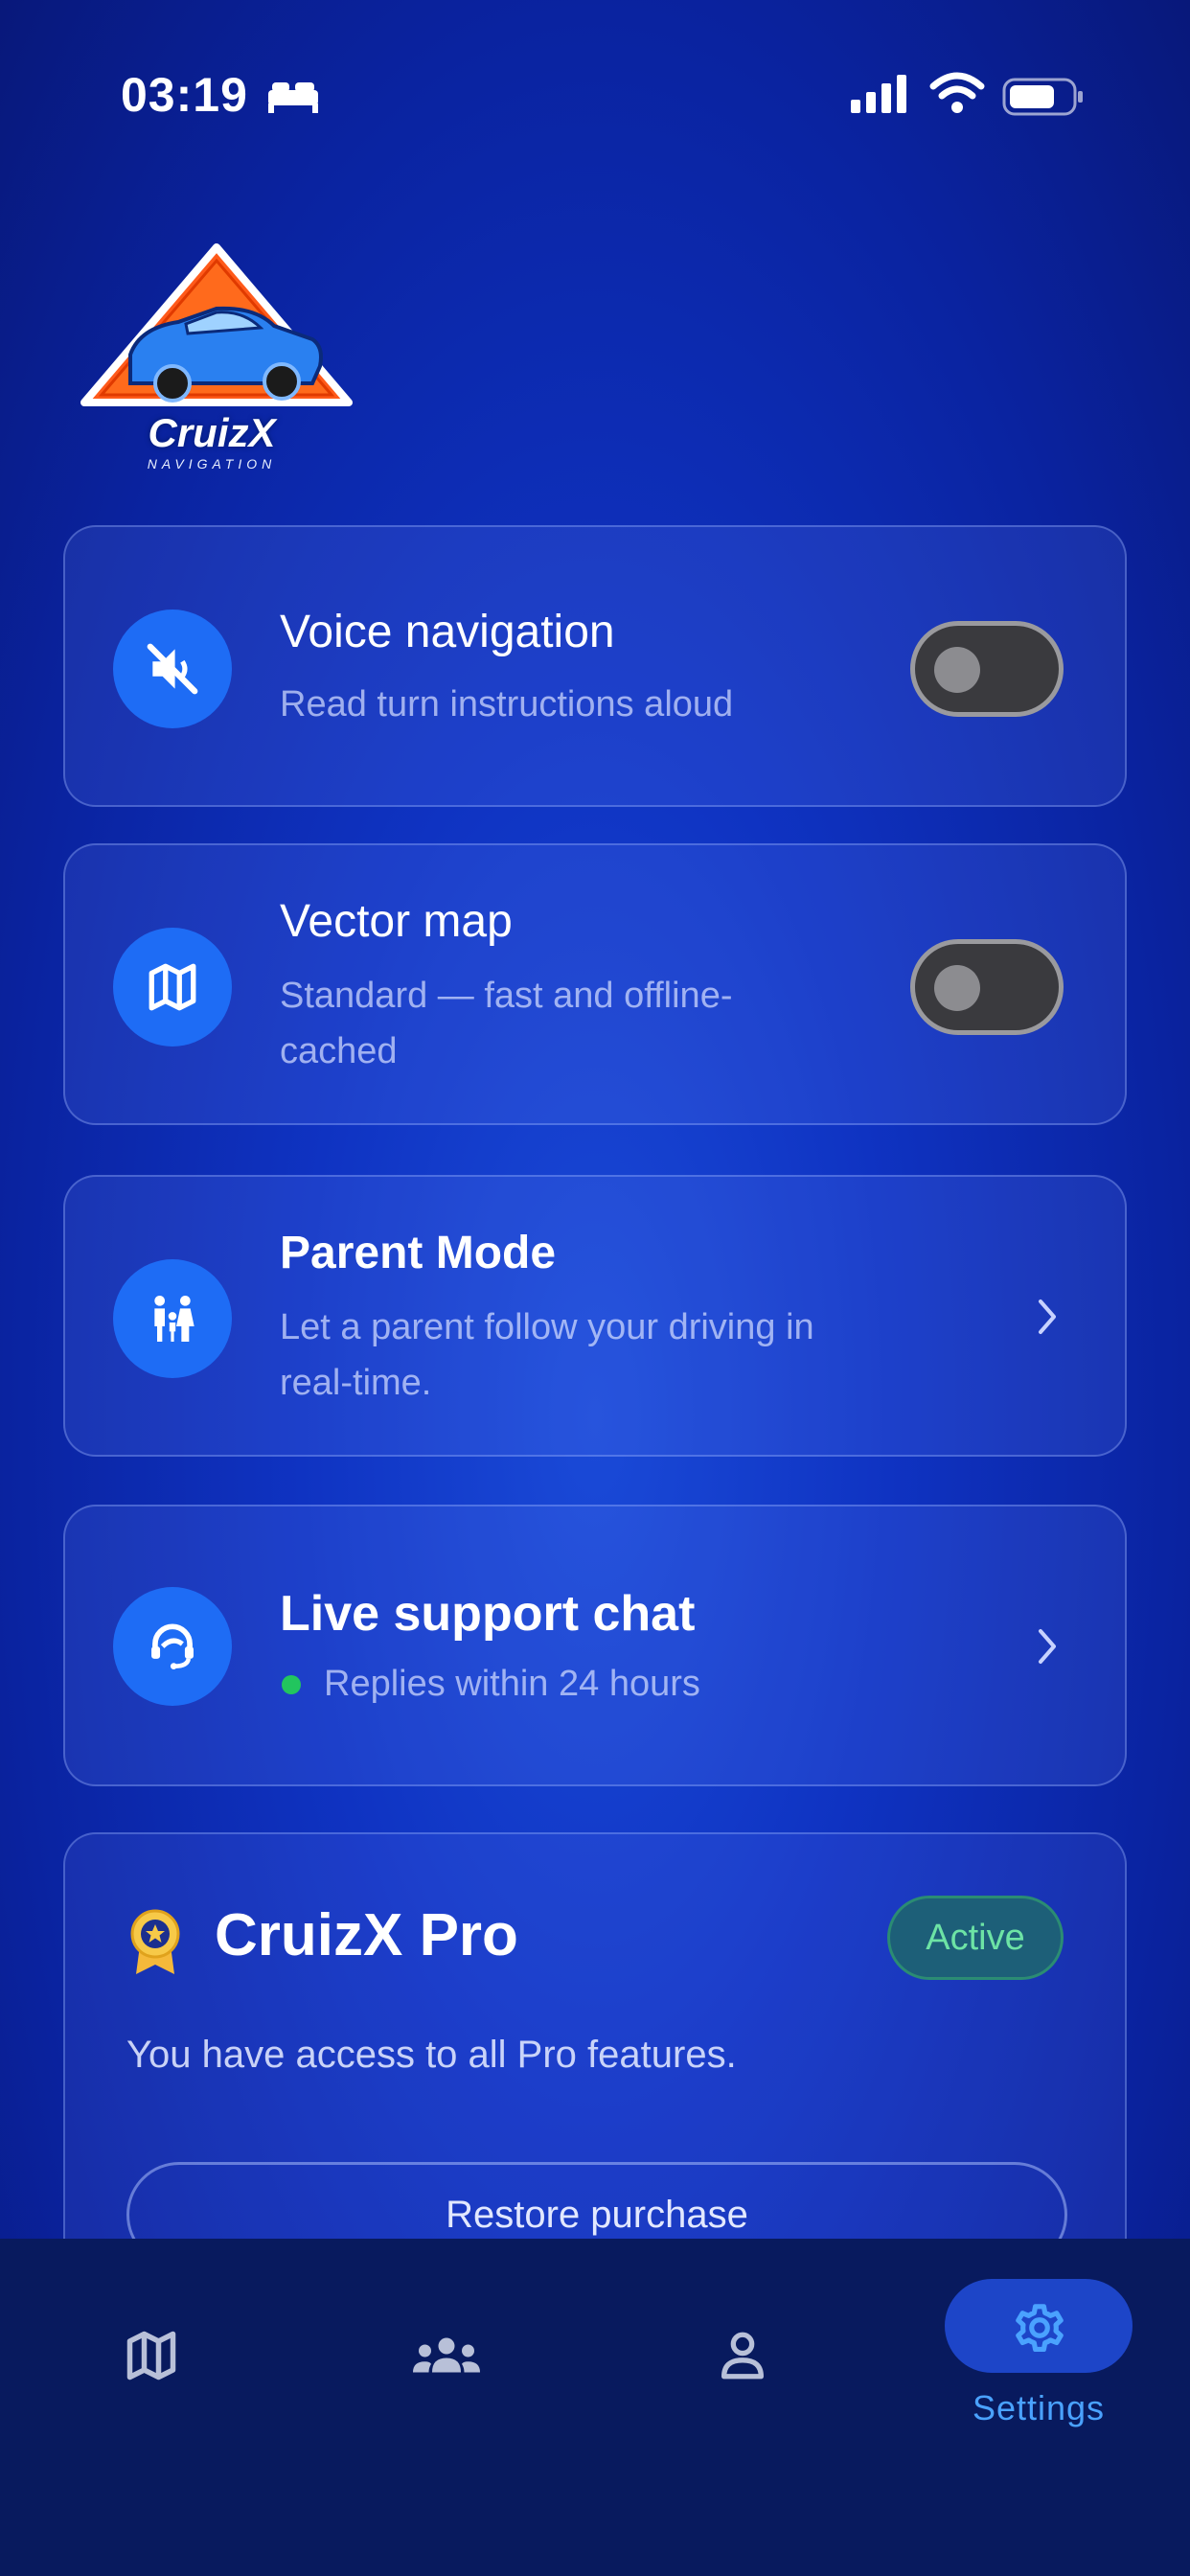 The image size is (1190, 2576). I want to click on gear-icon, so click(1040, 2328).